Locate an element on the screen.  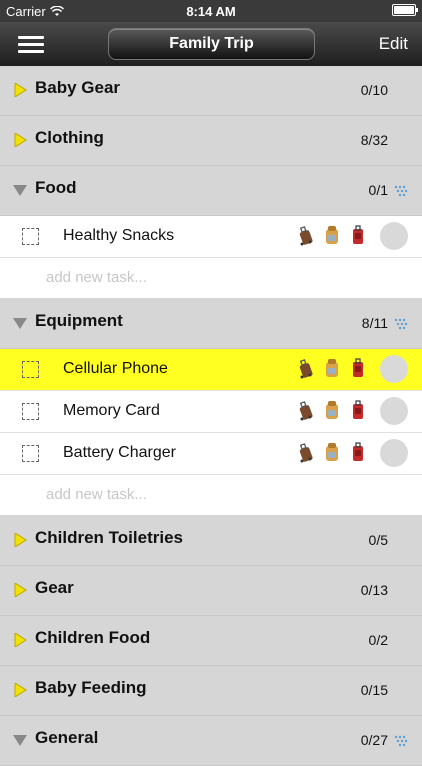
category-name: Gear is located at coordinates (54, 587).